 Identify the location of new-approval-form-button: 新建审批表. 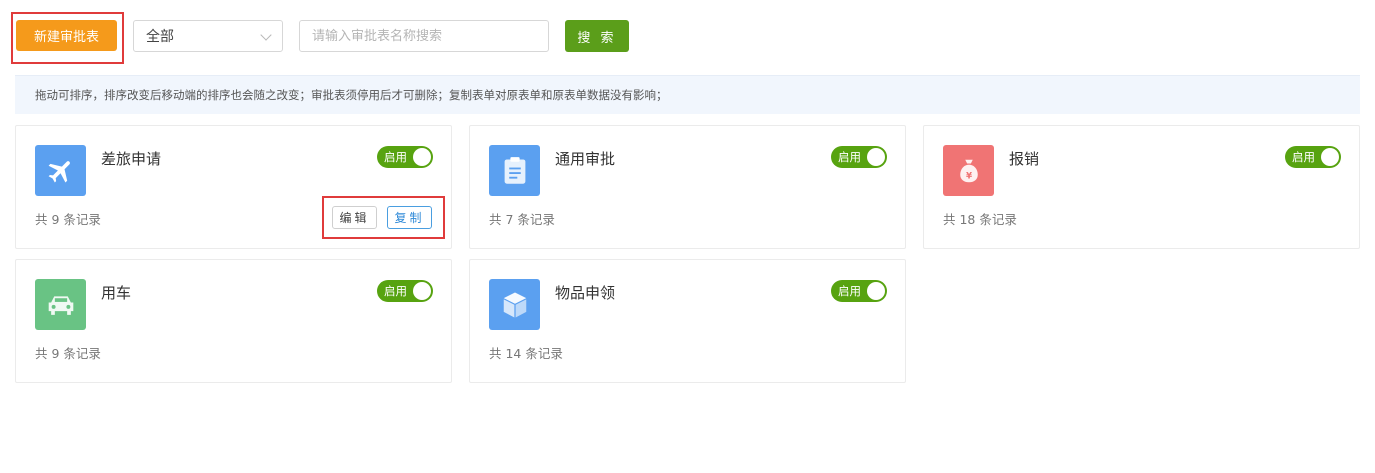
(66, 35).